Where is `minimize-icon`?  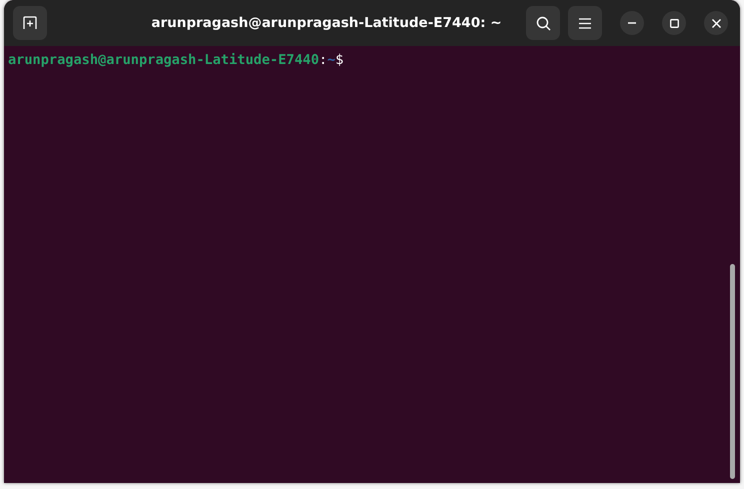
minimize-icon is located at coordinates (632, 23).